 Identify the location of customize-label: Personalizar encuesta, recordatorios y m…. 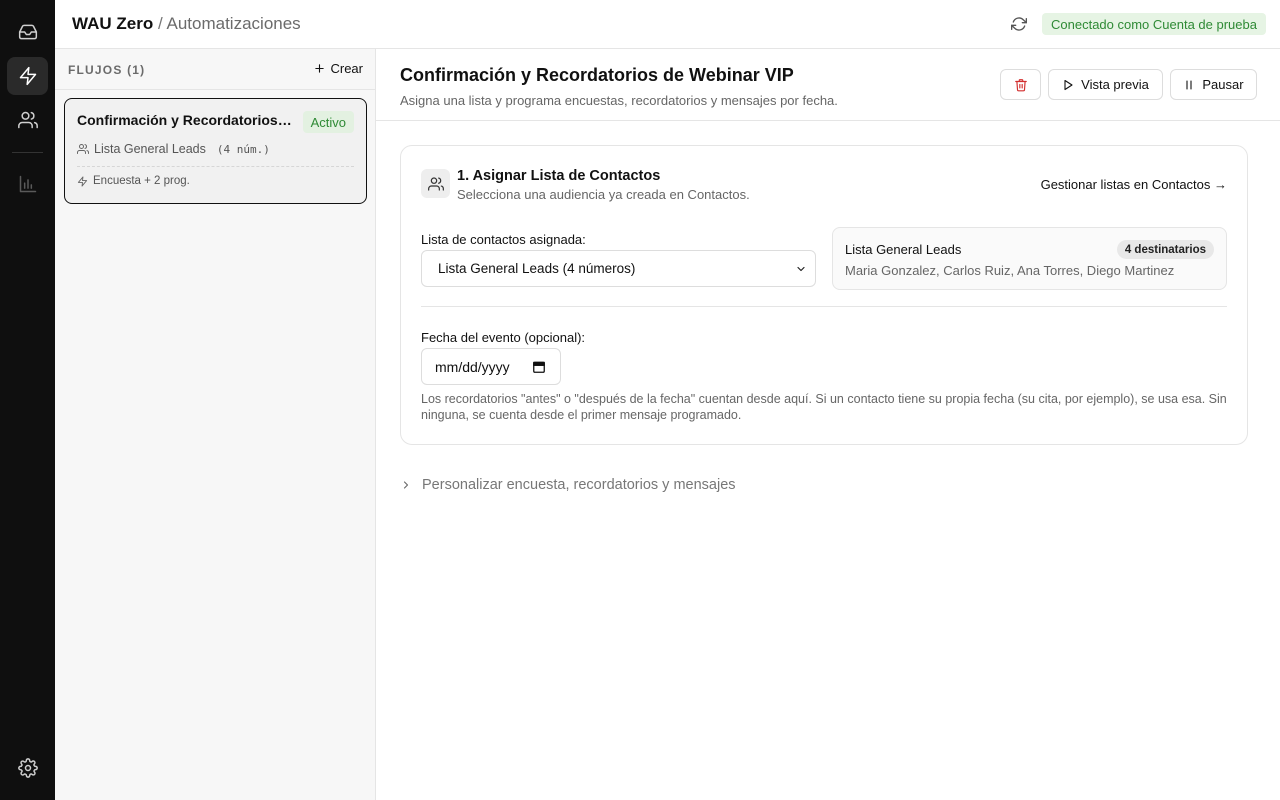
(579, 485).